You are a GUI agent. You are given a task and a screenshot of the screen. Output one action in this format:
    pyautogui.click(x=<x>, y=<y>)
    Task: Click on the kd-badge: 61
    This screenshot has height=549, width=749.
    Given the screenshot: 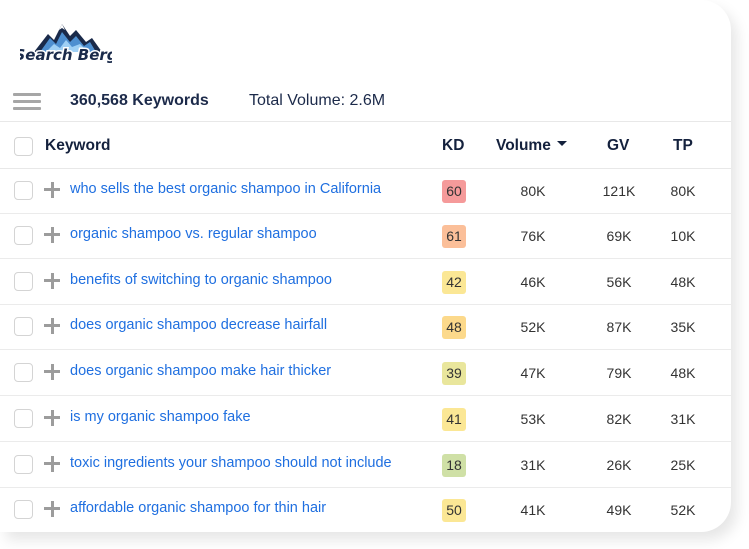 What is the action you would take?
    pyautogui.click(x=454, y=236)
    